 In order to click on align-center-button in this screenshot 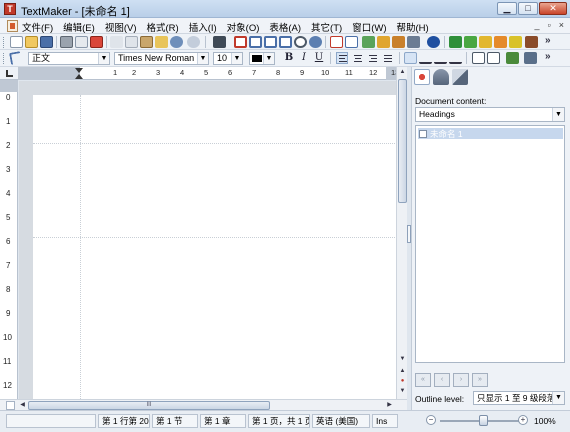, I will do `click(357, 58)`.